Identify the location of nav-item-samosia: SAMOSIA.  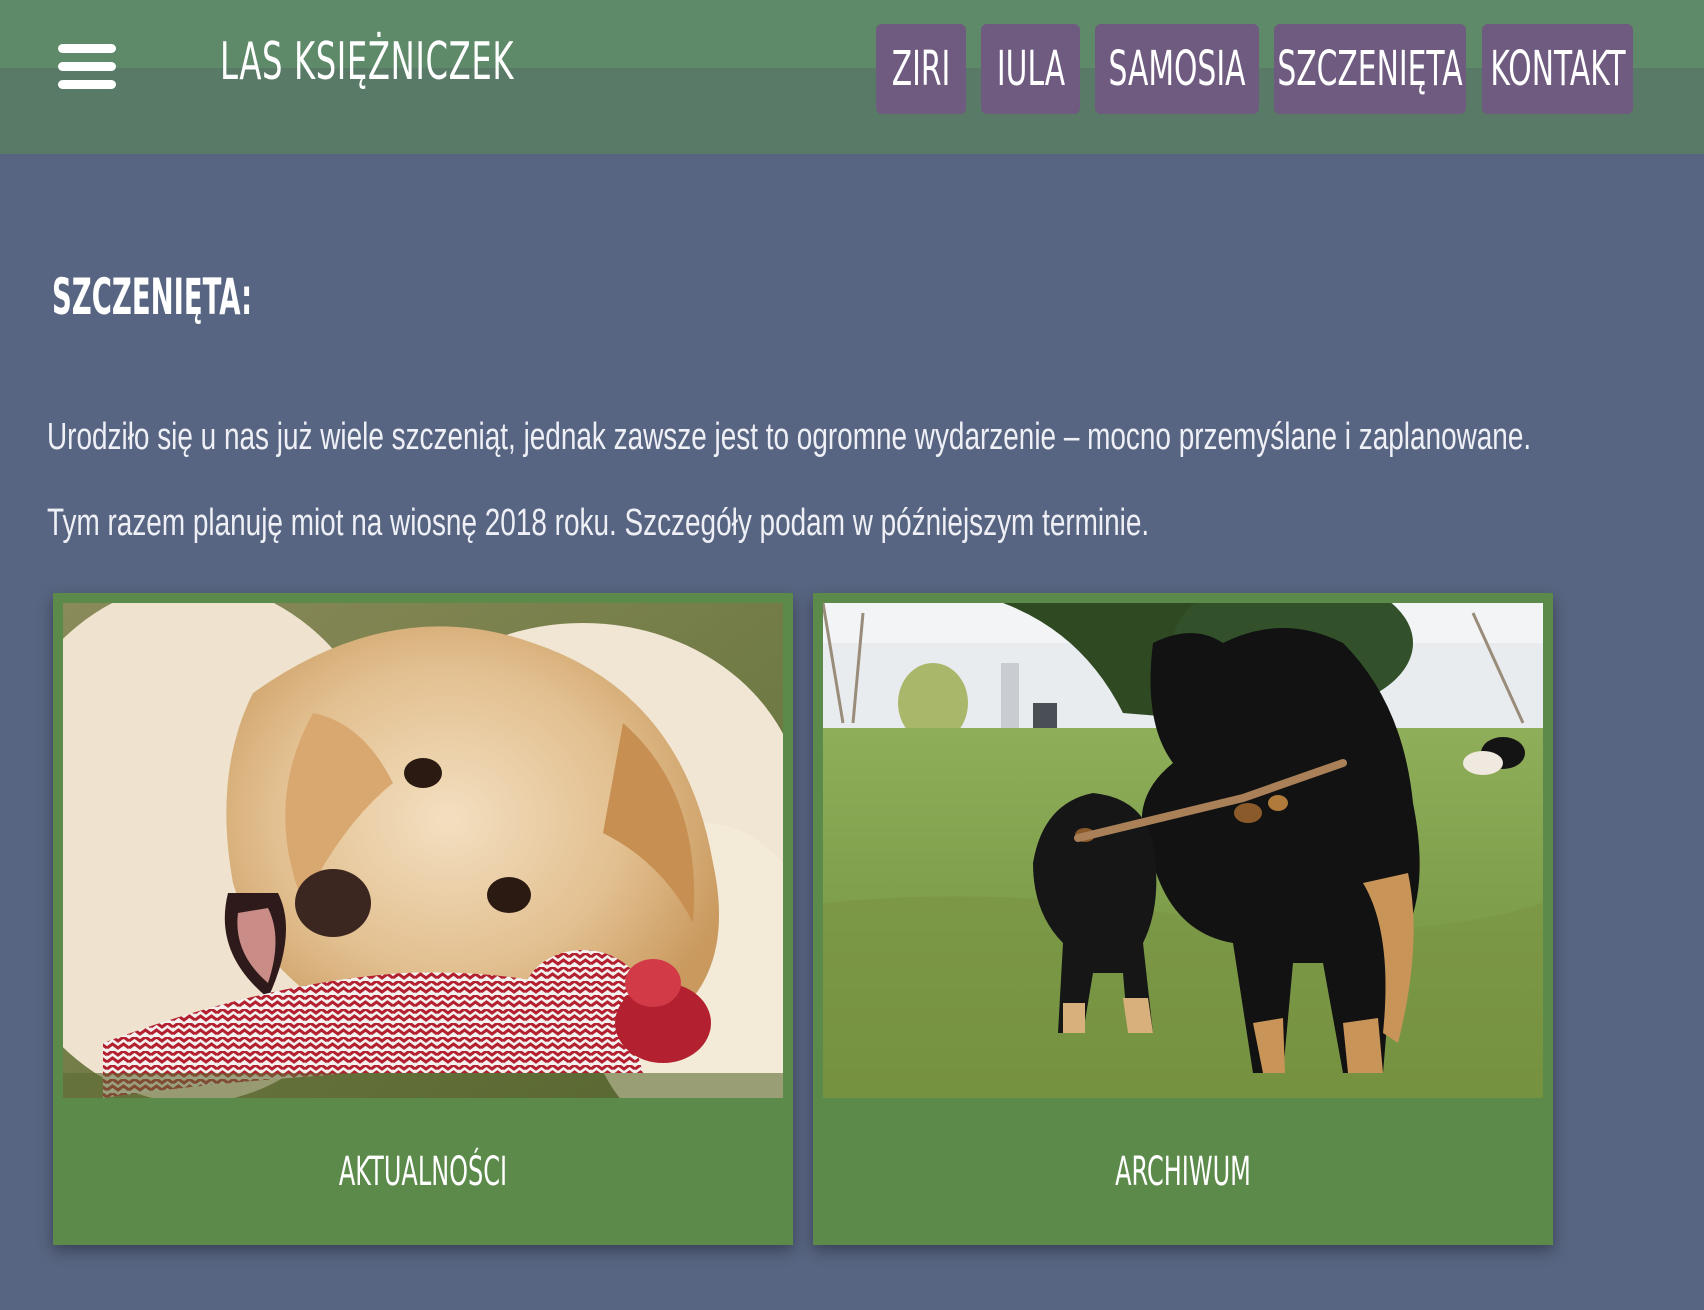
(1177, 69).